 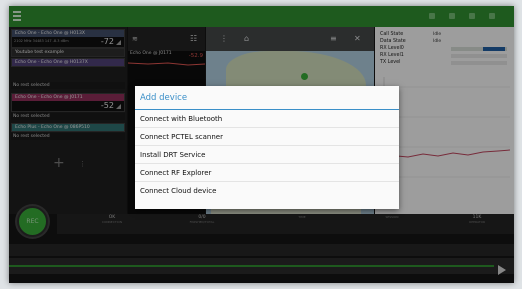 What do you see at coordinates (267, 155) in the screenshot?
I see `menu-item-drt: Install DRT Service` at bounding box center [267, 155].